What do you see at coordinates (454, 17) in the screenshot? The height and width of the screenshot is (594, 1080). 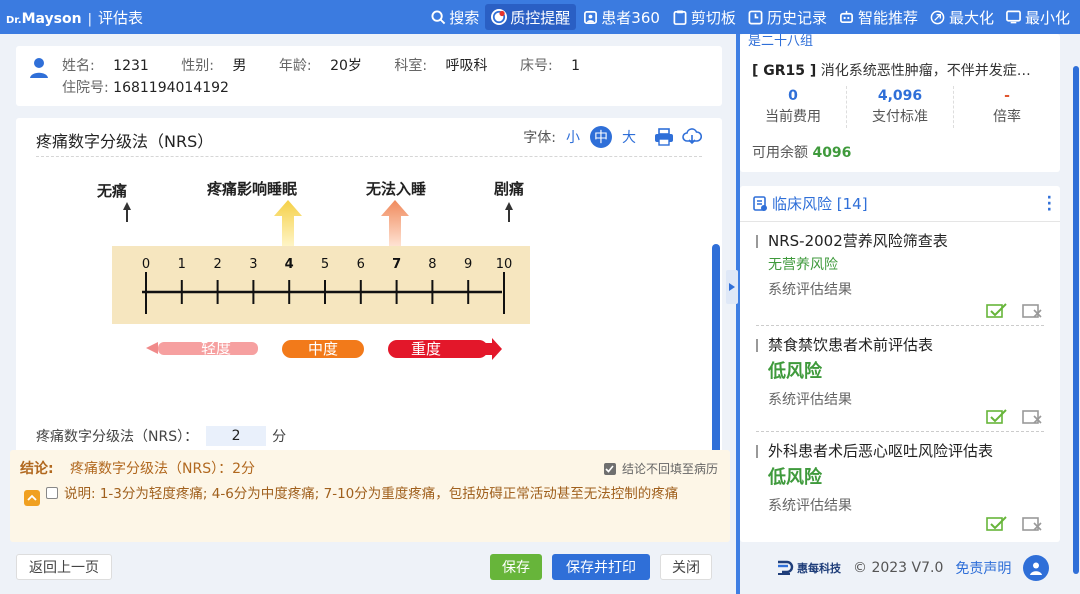 I see `menu-search: 搜索` at bounding box center [454, 17].